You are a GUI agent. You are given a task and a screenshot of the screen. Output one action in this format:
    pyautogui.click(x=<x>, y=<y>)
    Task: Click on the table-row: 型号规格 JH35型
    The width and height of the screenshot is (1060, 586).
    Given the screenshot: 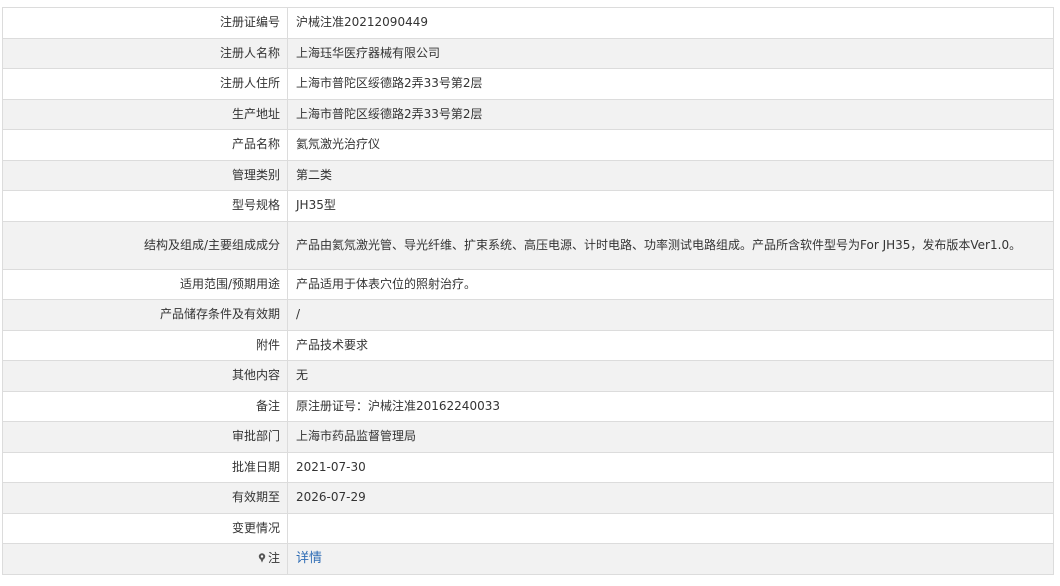 What is the action you would take?
    pyautogui.click(x=528, y=206)
    